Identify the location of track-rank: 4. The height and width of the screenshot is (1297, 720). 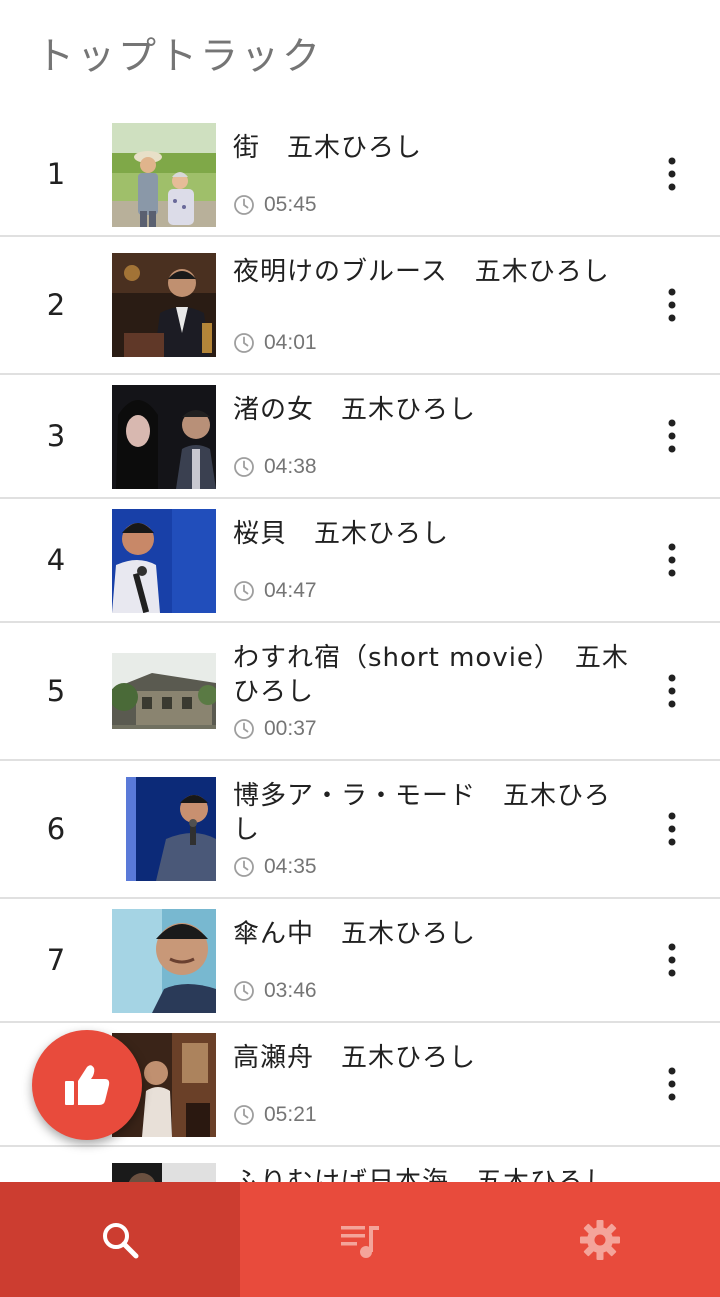
(56, 560).